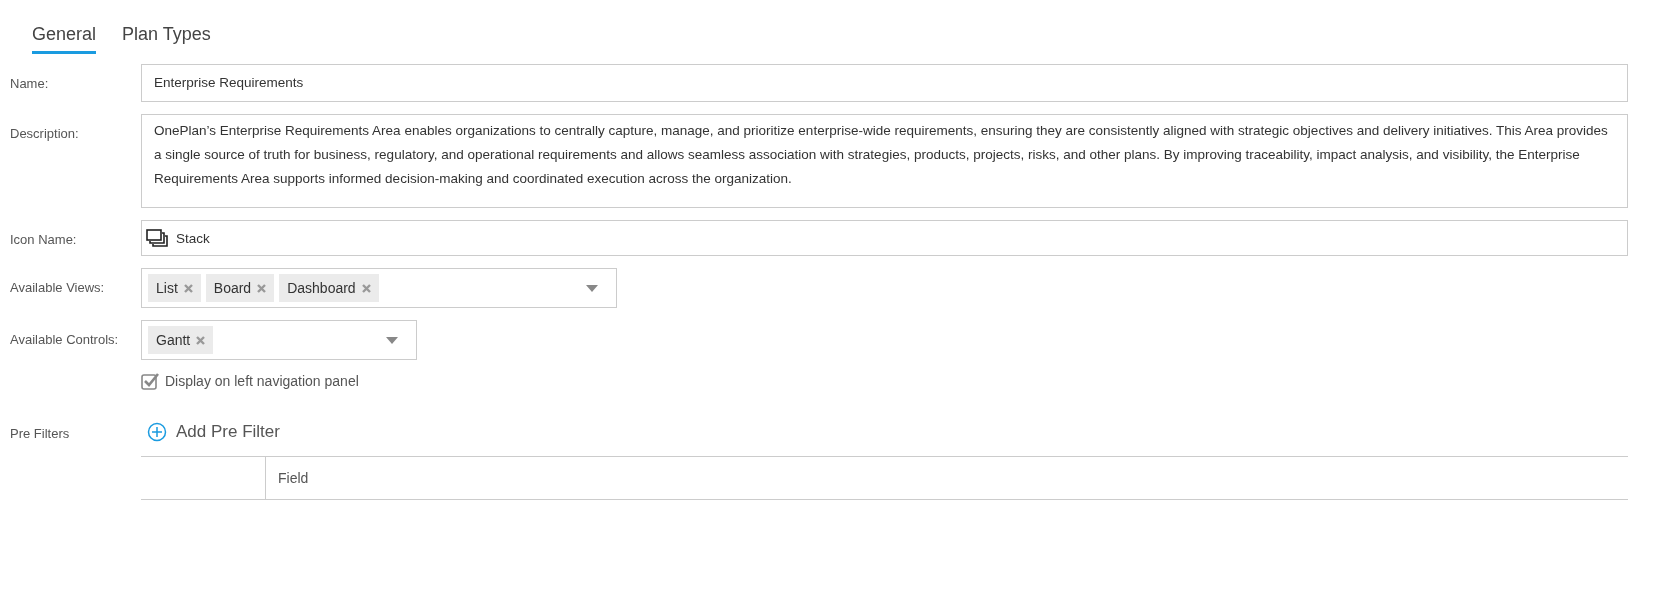  I want to click on tab: Plan Types, so click(166, 38).